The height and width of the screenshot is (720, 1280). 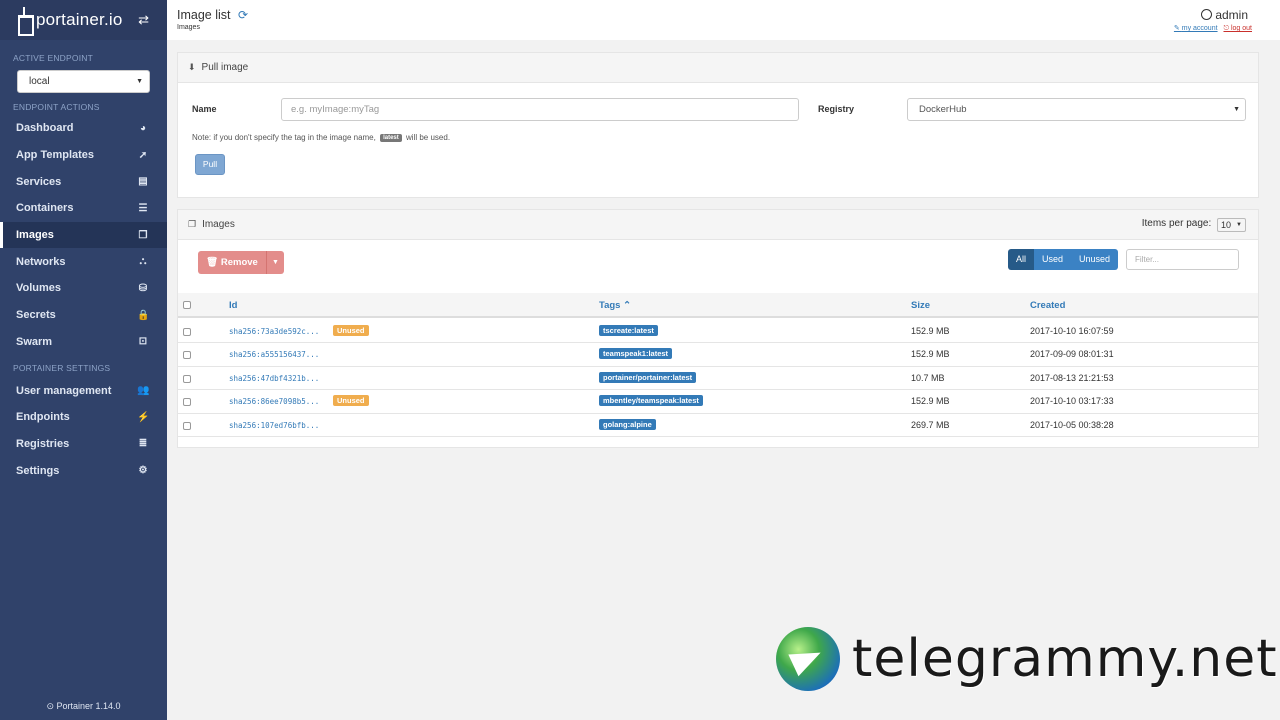 What do you see at coordinates (56, 107) in the screenshot?
I see `endpoint-actions-heading: ENDPOINT ACTIONS` at bounding box center [56, 107].